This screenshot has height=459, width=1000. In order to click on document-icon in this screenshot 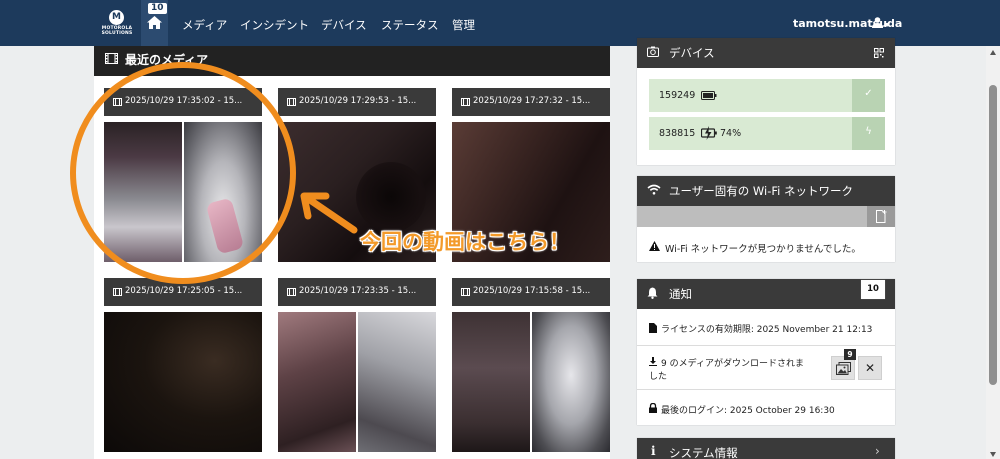, I will do `click(653, 328)`.